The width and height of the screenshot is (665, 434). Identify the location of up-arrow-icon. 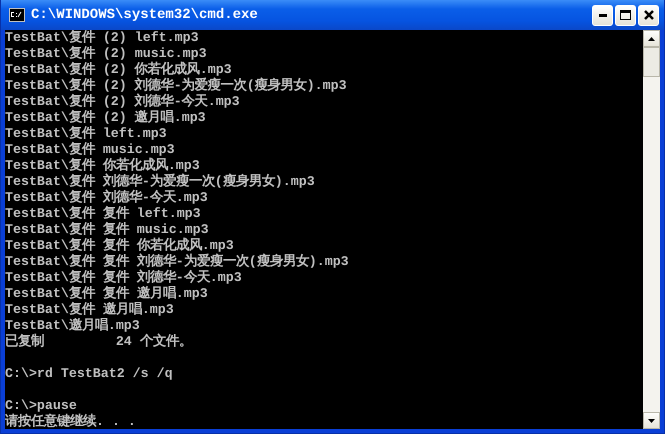
(651, 38).